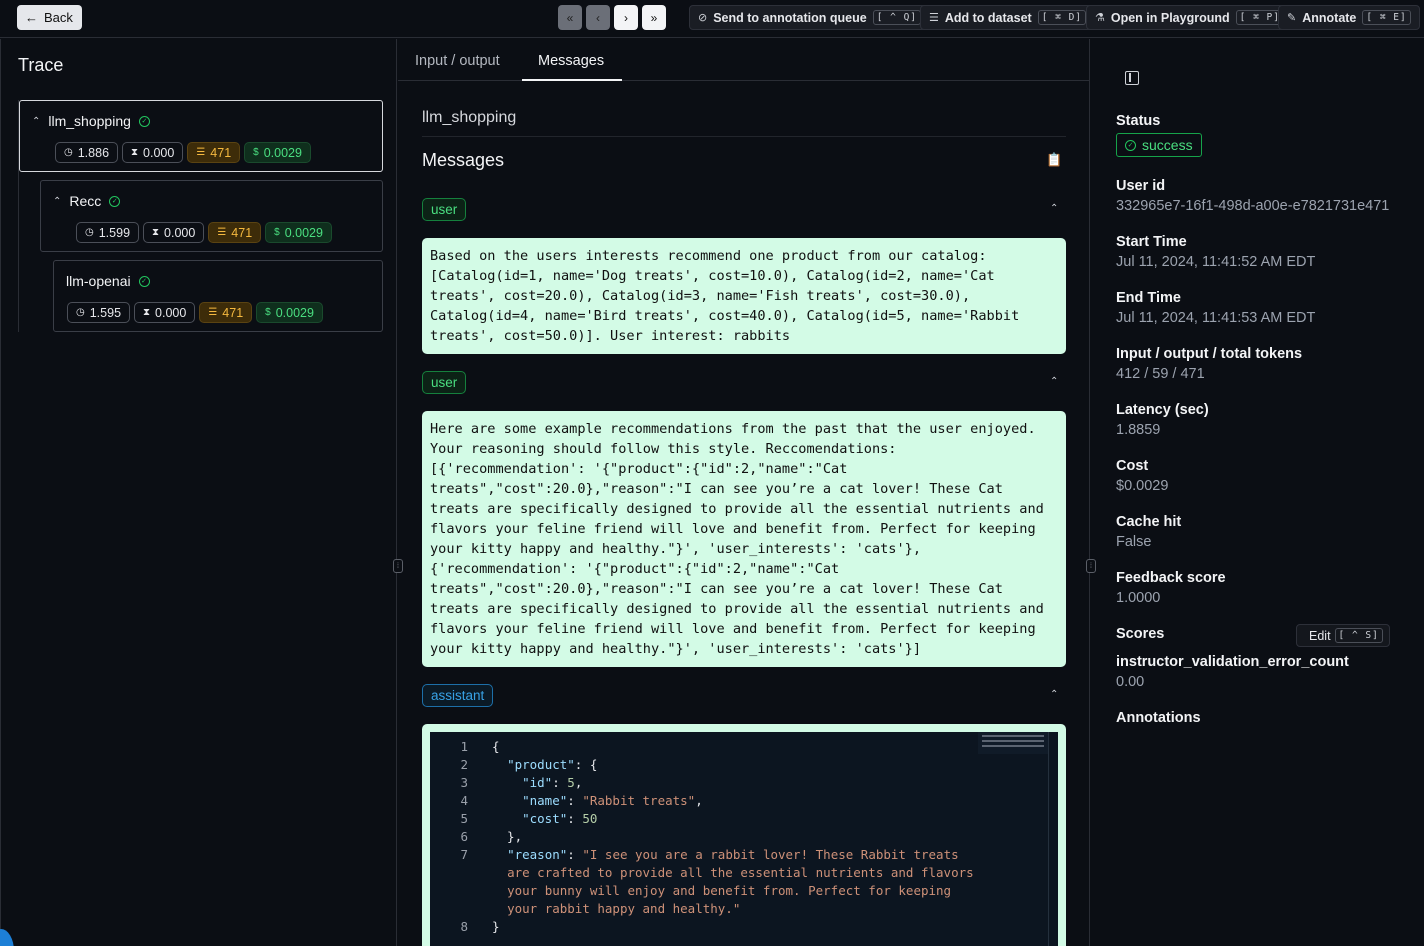  What do you see at coordinates (570, 17) in the screenshot?
I see `first-trace-button: «` at bounding box center [570, 17].